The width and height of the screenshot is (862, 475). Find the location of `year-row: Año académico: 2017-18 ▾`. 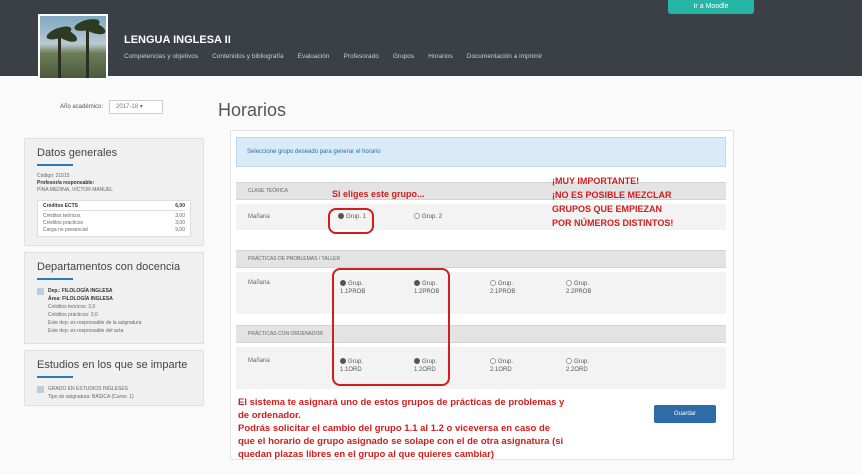

year-row: Año académico: 2017-18 ▾ is located at coordinates (114, 107).